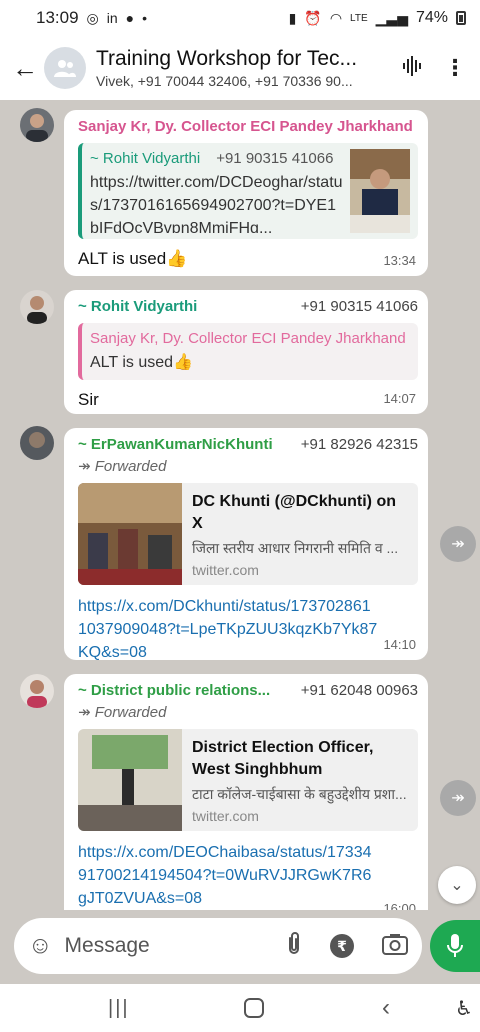  What do you see at coordinates (133, 258) in the screenshot?
I see `message-text: ALT is used👍` at bounding box center [133, 258].